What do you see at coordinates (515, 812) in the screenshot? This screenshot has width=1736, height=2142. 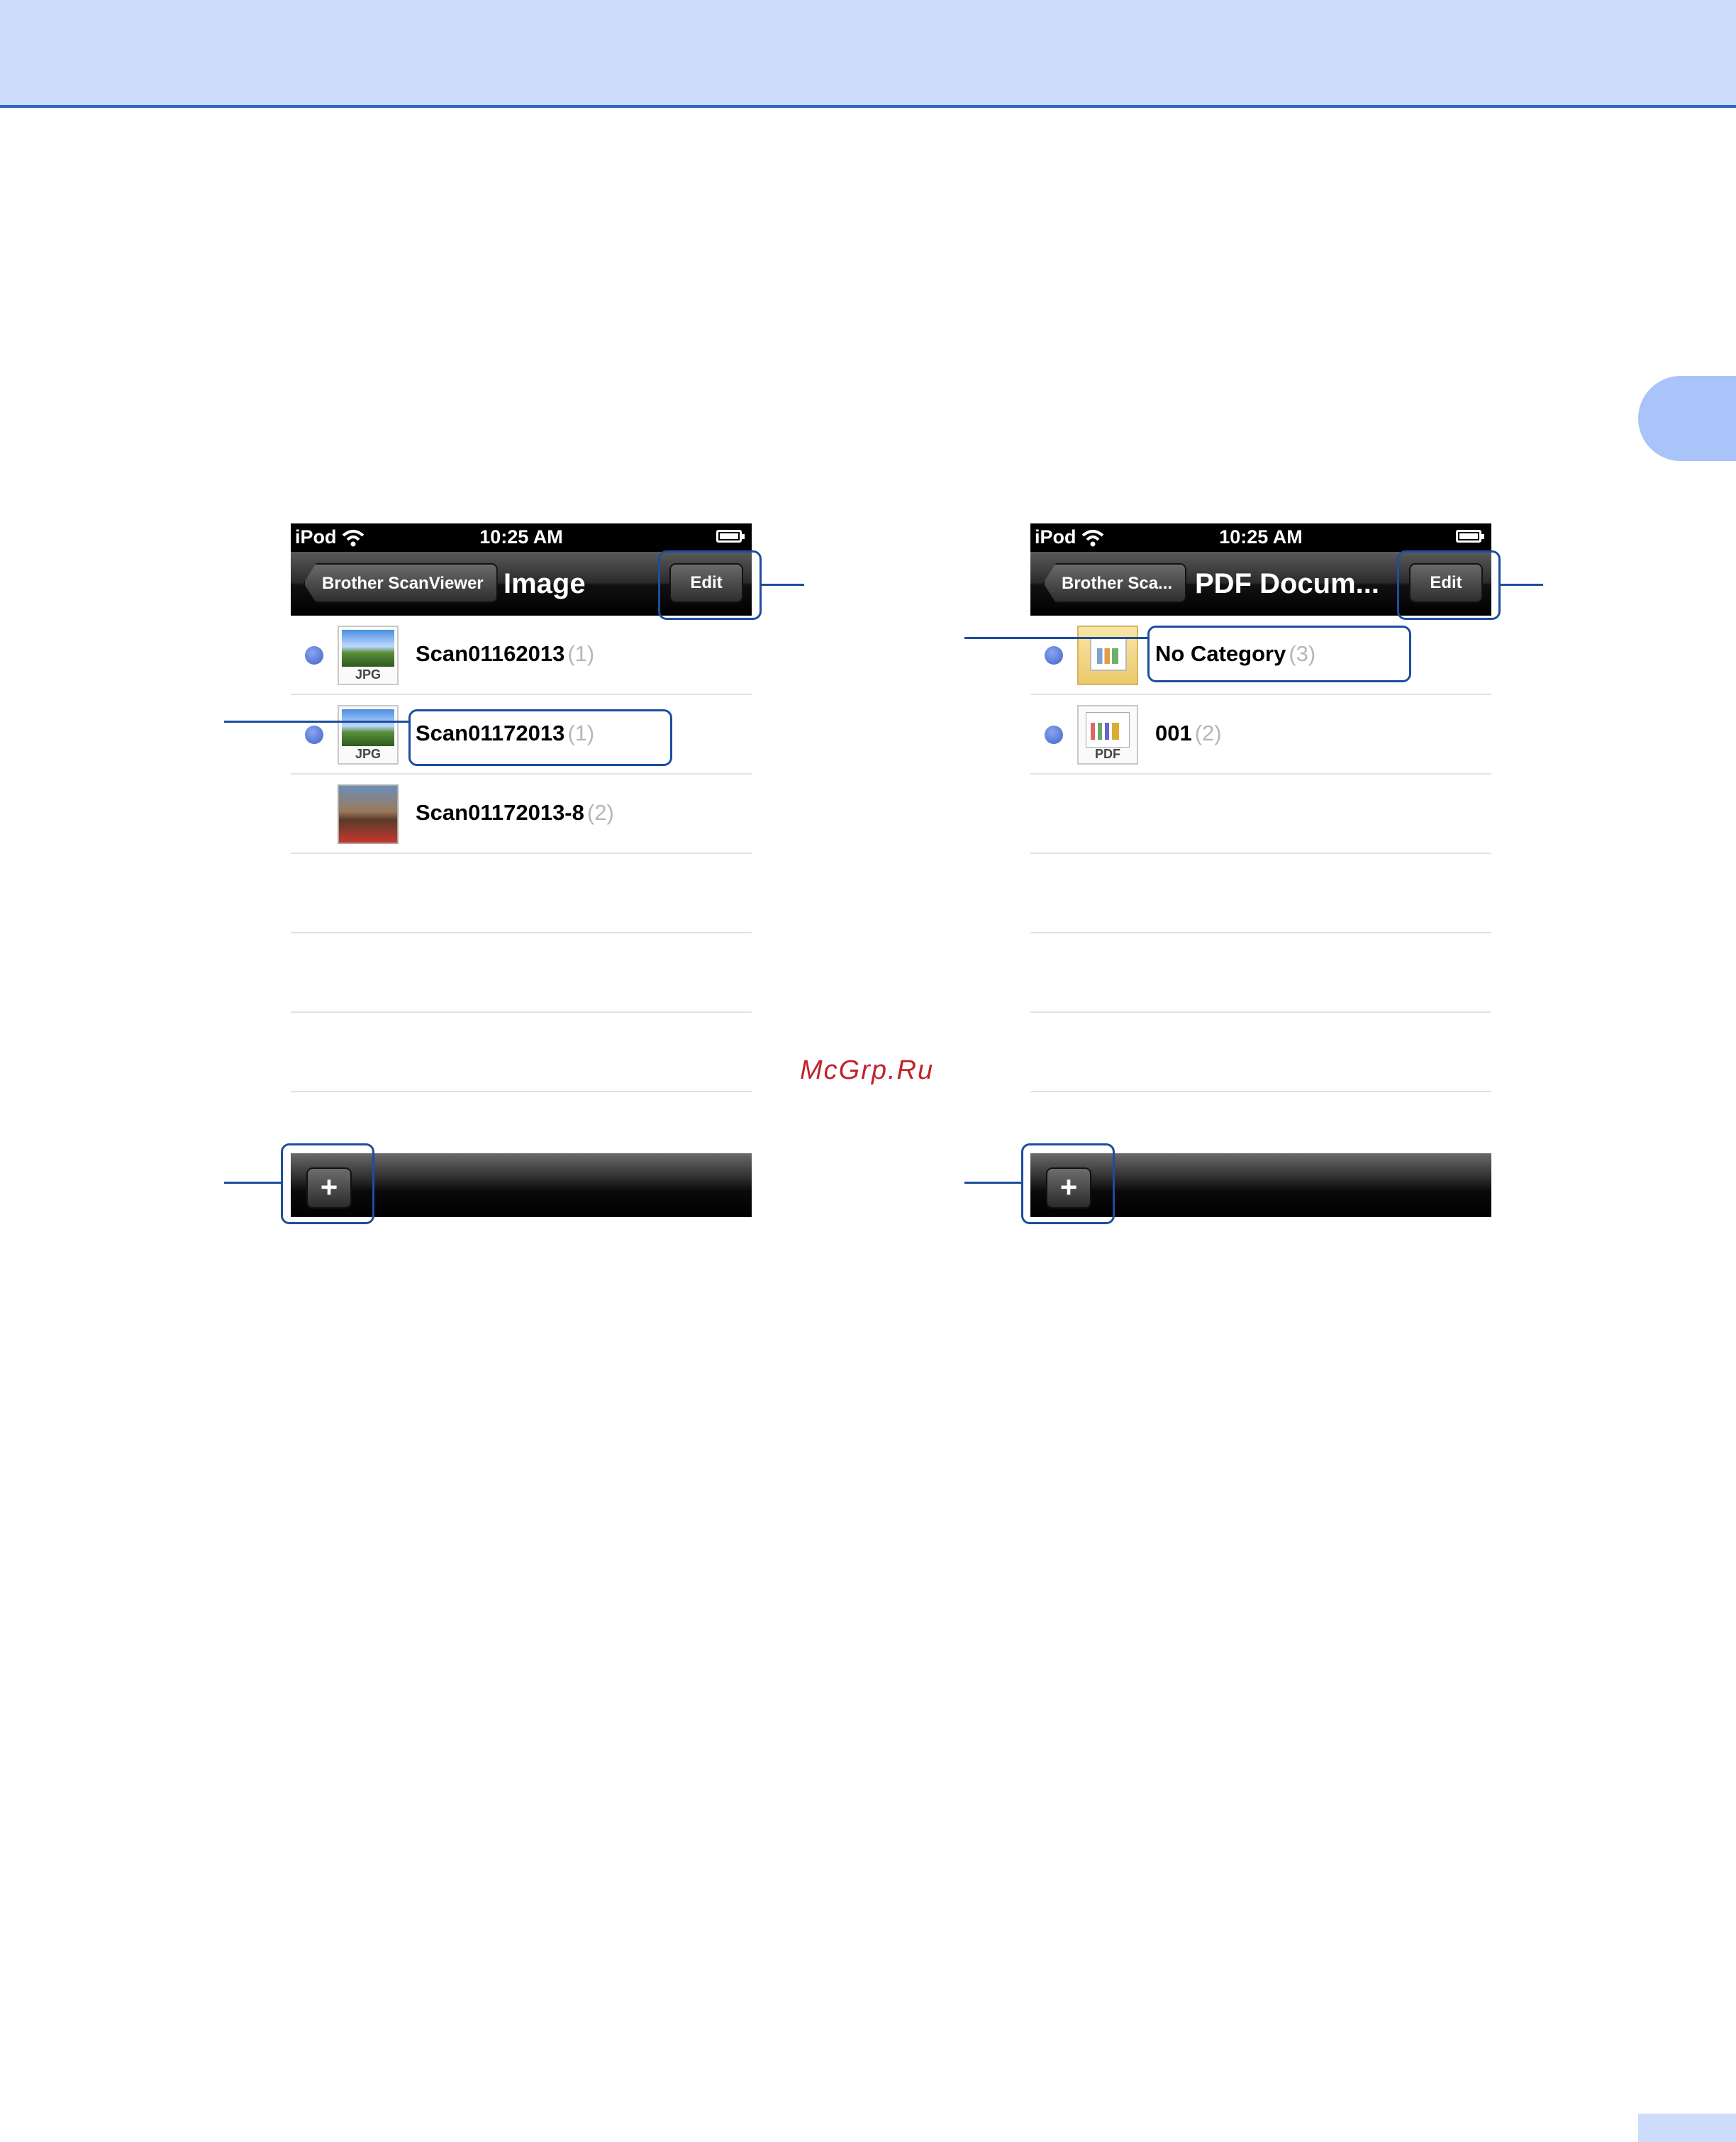 I see `item-title: Scan01172013-8 (2)` at bounding box center [515, 812].